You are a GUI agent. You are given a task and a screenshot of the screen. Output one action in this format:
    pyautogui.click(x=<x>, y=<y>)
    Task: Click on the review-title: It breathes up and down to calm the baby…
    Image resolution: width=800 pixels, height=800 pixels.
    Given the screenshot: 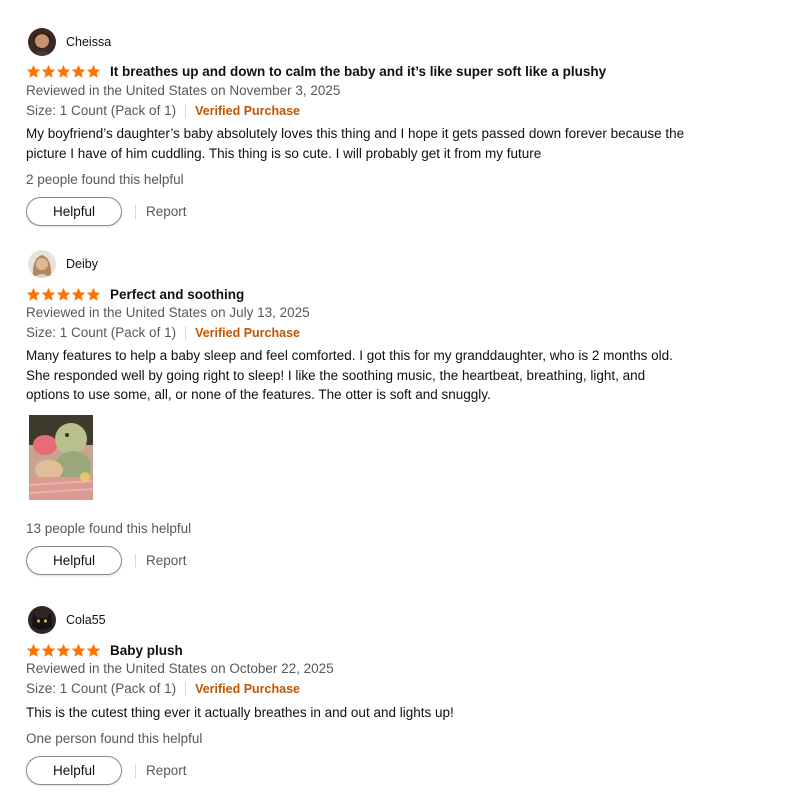 What is the action you would take?
    pyautogui.click(x=358, y=71)
    